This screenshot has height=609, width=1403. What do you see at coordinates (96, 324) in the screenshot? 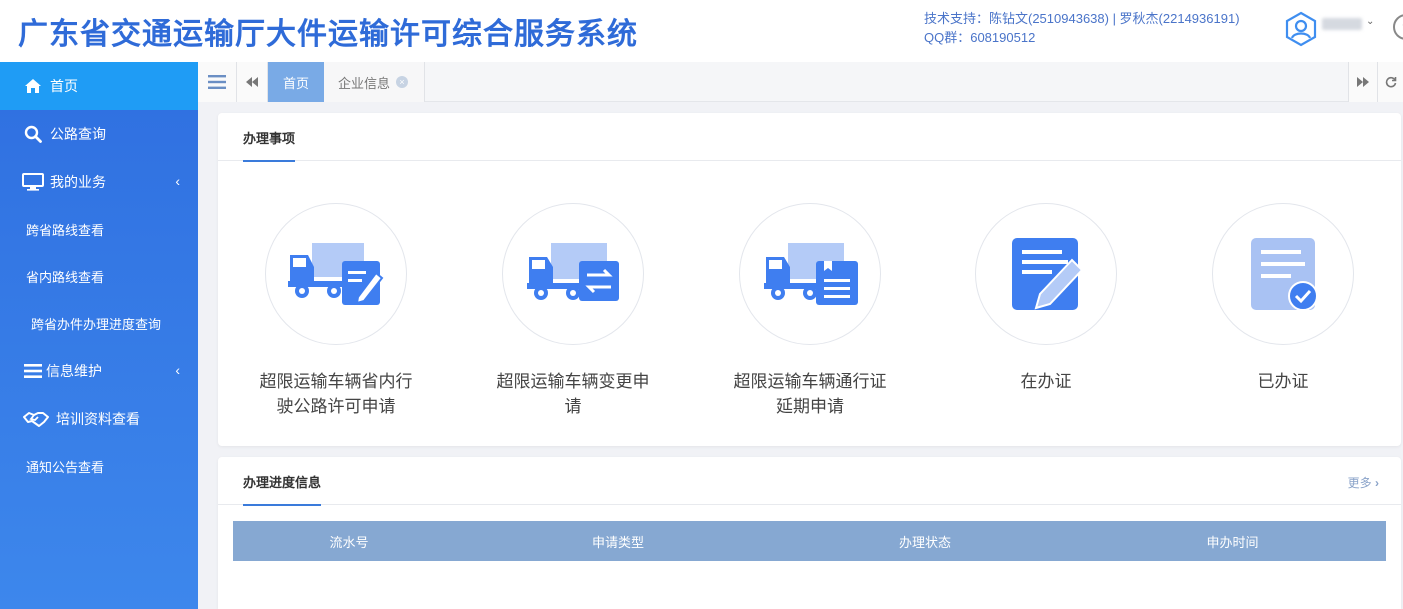
I see `sidebar-item-label: 跨省办件办理进度查询` at bounding box center [96, 324].